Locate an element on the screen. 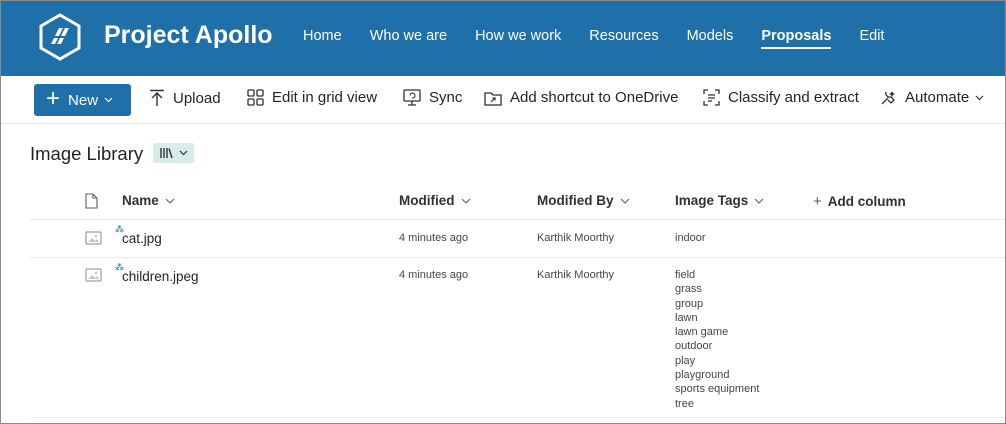 Image resolution: width=1006 pixels, height=424 pixels. nav-how-we-work: How we work is located at coordinates (518, 36).